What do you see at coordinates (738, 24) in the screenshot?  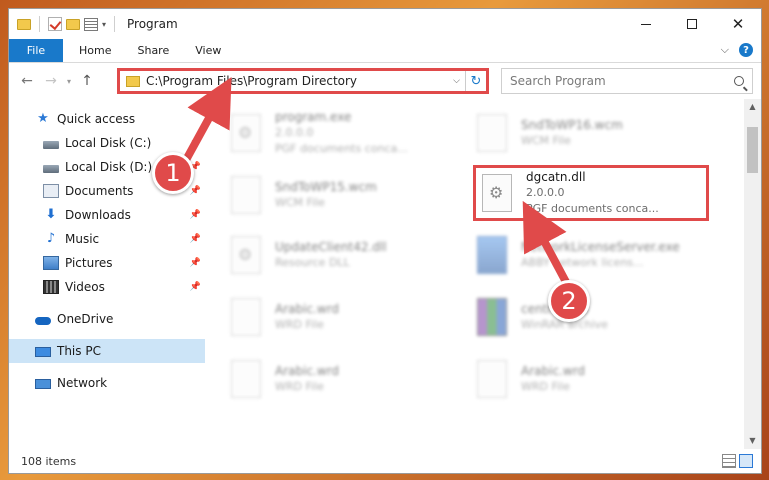 I see `close-button: ✕` at bounding box center [738, 24].